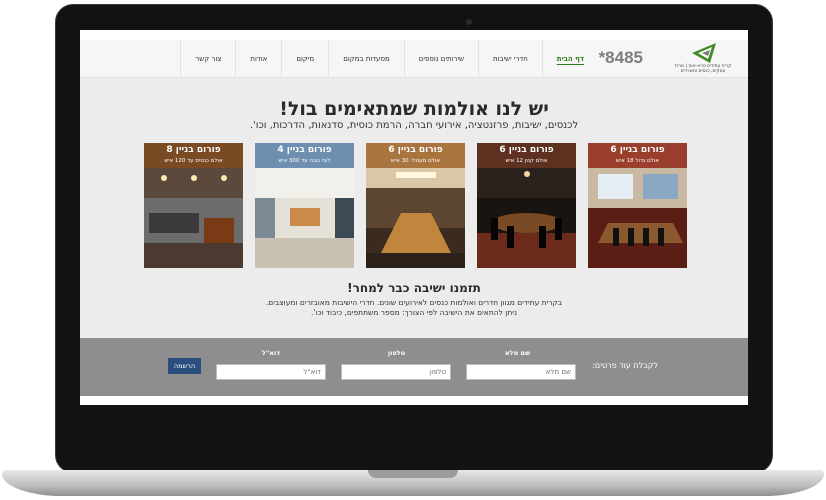  Describe the element at coordinates (637, 155) in the screenshot. I see `hall-card-header: פורום בניין 6 אולם גדול 18 איש` at that location.